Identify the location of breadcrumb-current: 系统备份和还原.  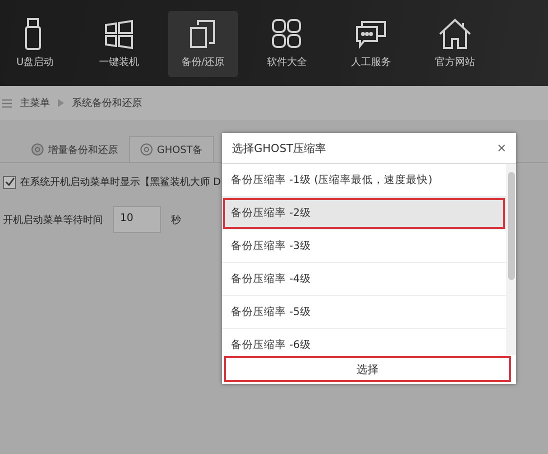
(107, 103).